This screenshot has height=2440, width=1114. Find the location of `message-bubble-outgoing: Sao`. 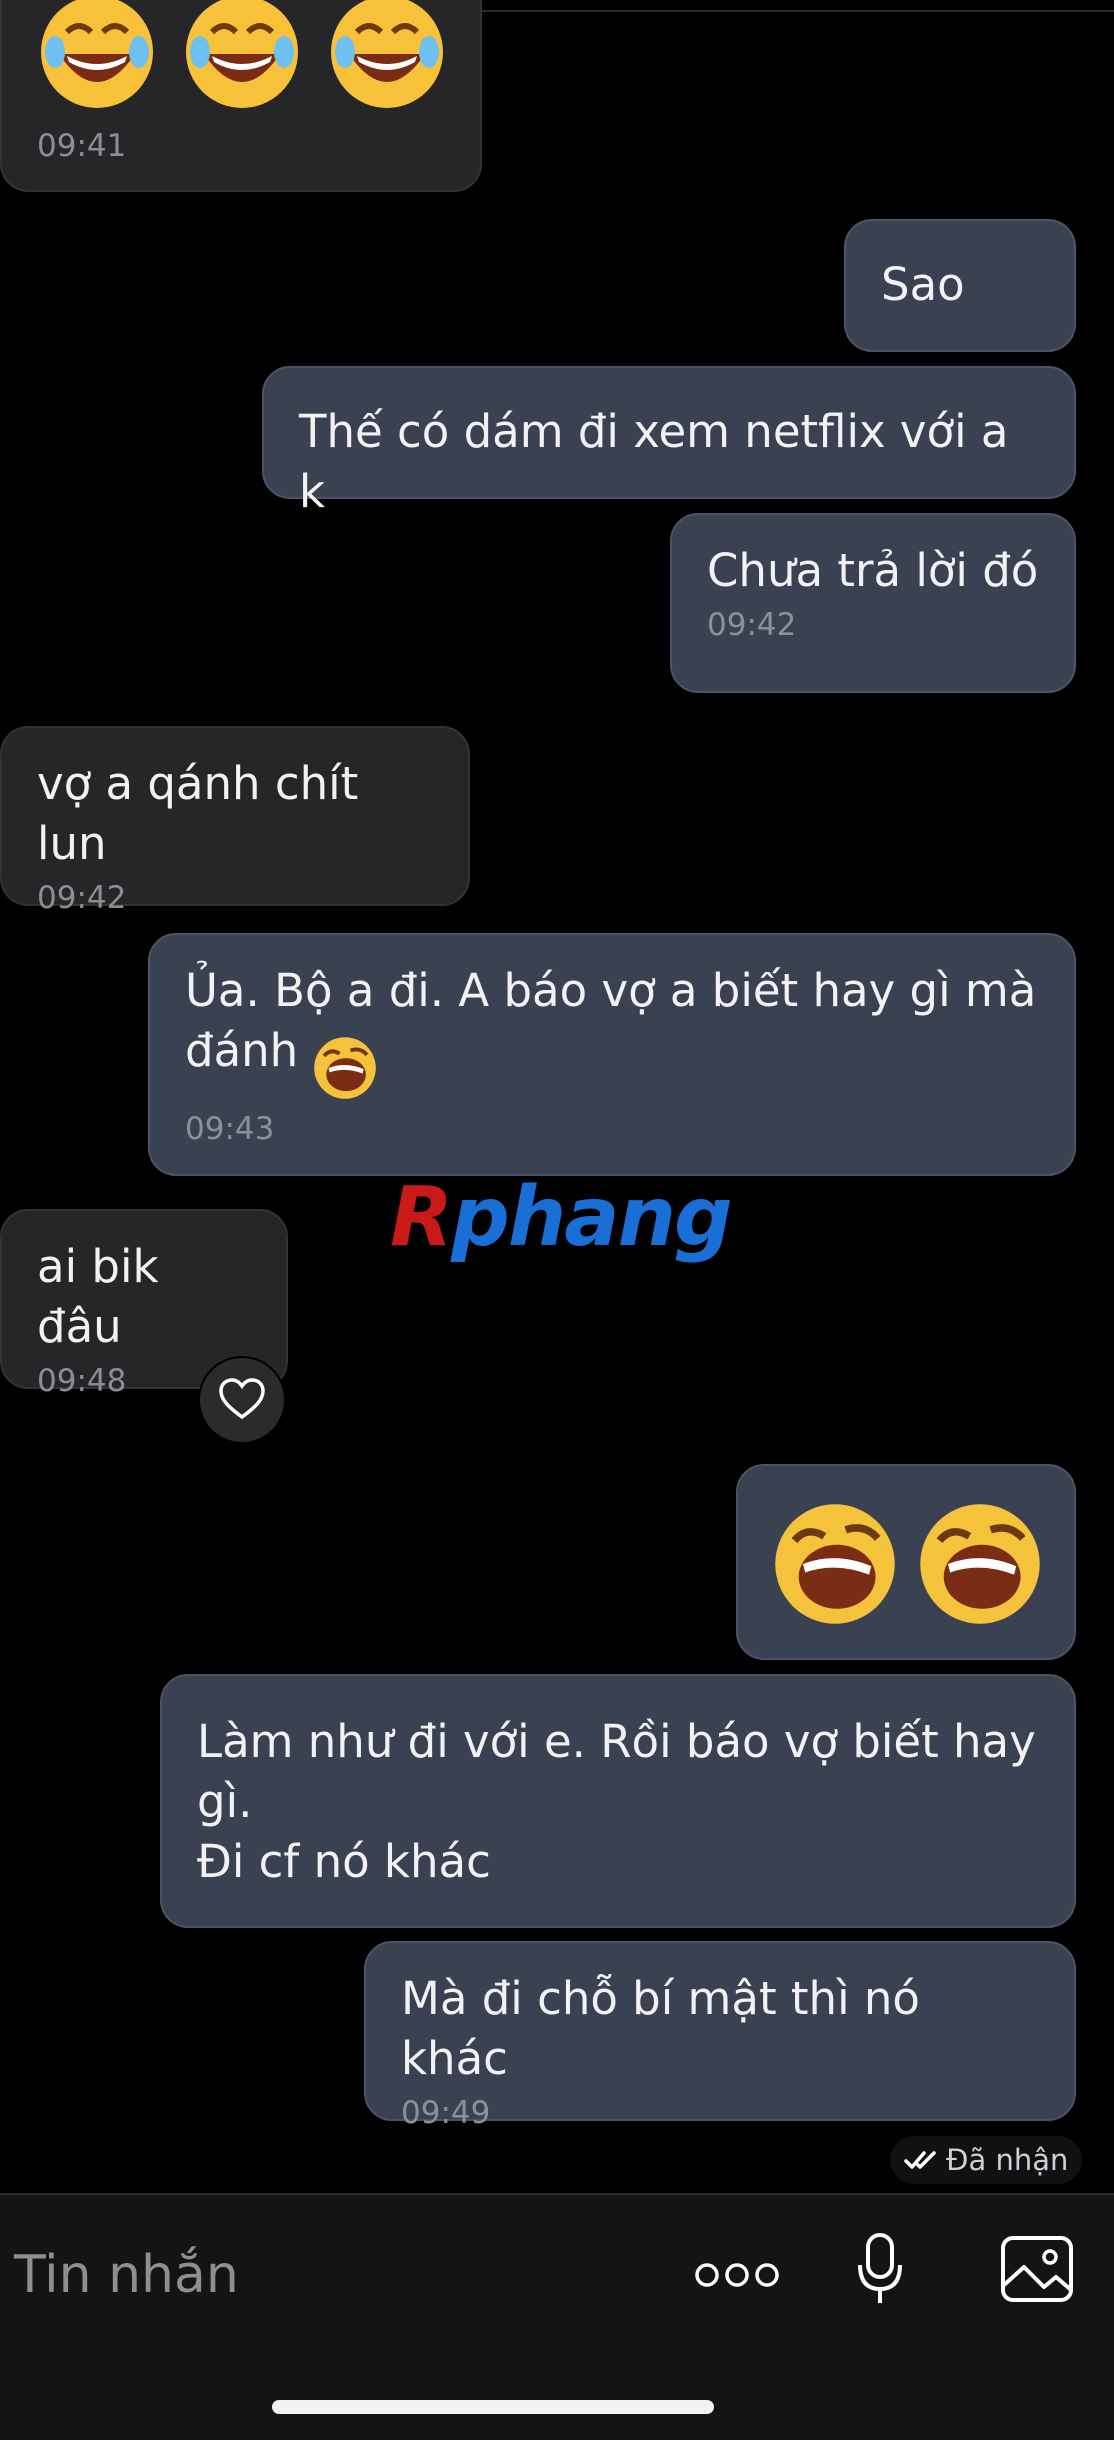

message-bubble-outgoing: Sao is located at coordinates (960, 285).